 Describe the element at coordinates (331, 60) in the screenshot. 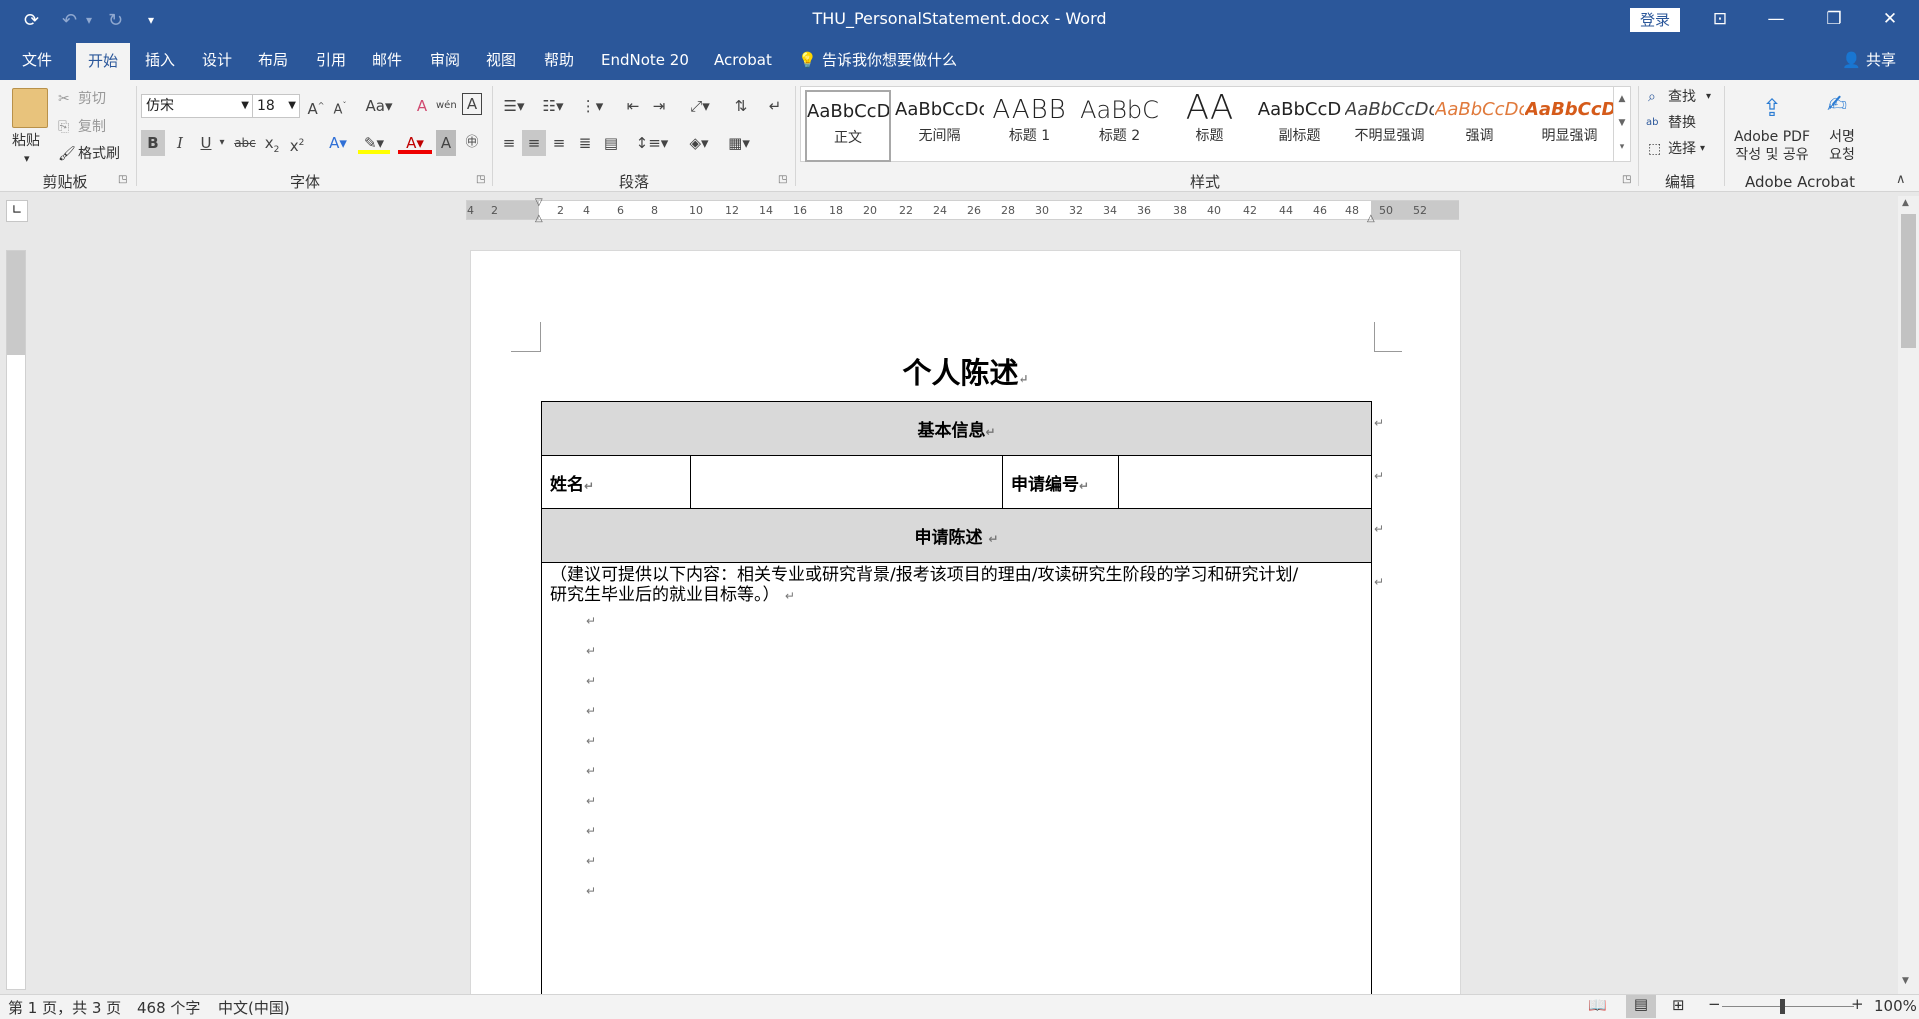

I see `tab-references: 引用` at that location.